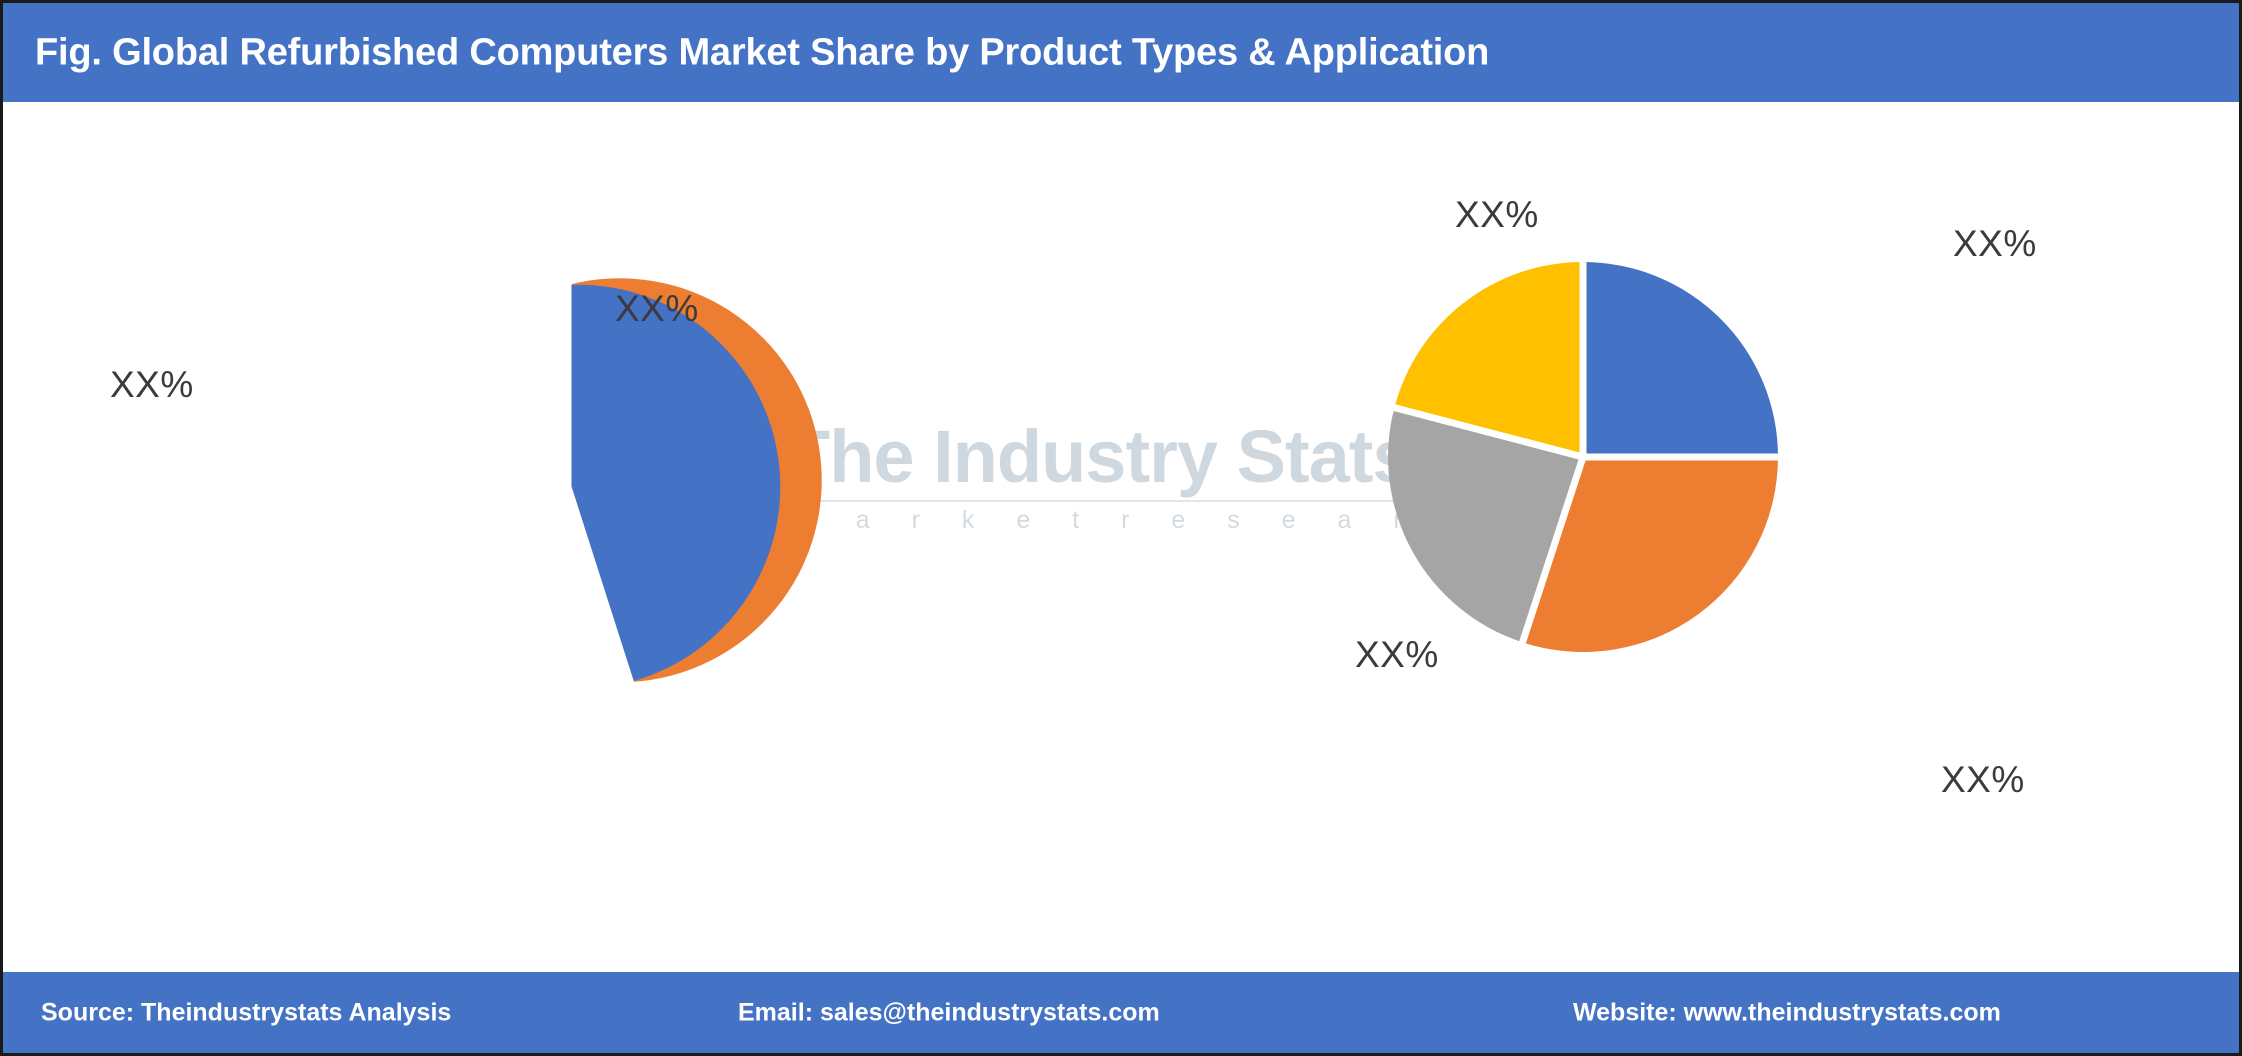  What do you see at coordinates (949, 1012) in the screenshot?
I see `footer-email: Email: sales@theindustrystats.com` at bounding box center [949, 1012].